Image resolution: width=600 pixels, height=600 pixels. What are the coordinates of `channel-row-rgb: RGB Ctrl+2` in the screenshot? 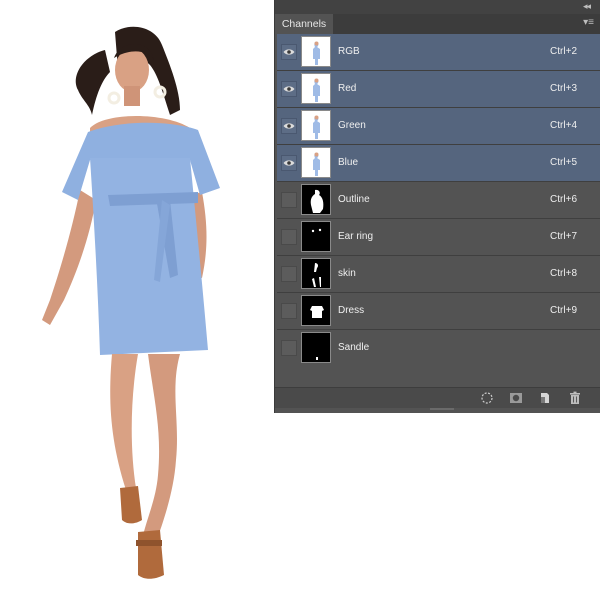 It's located at (438, 52).